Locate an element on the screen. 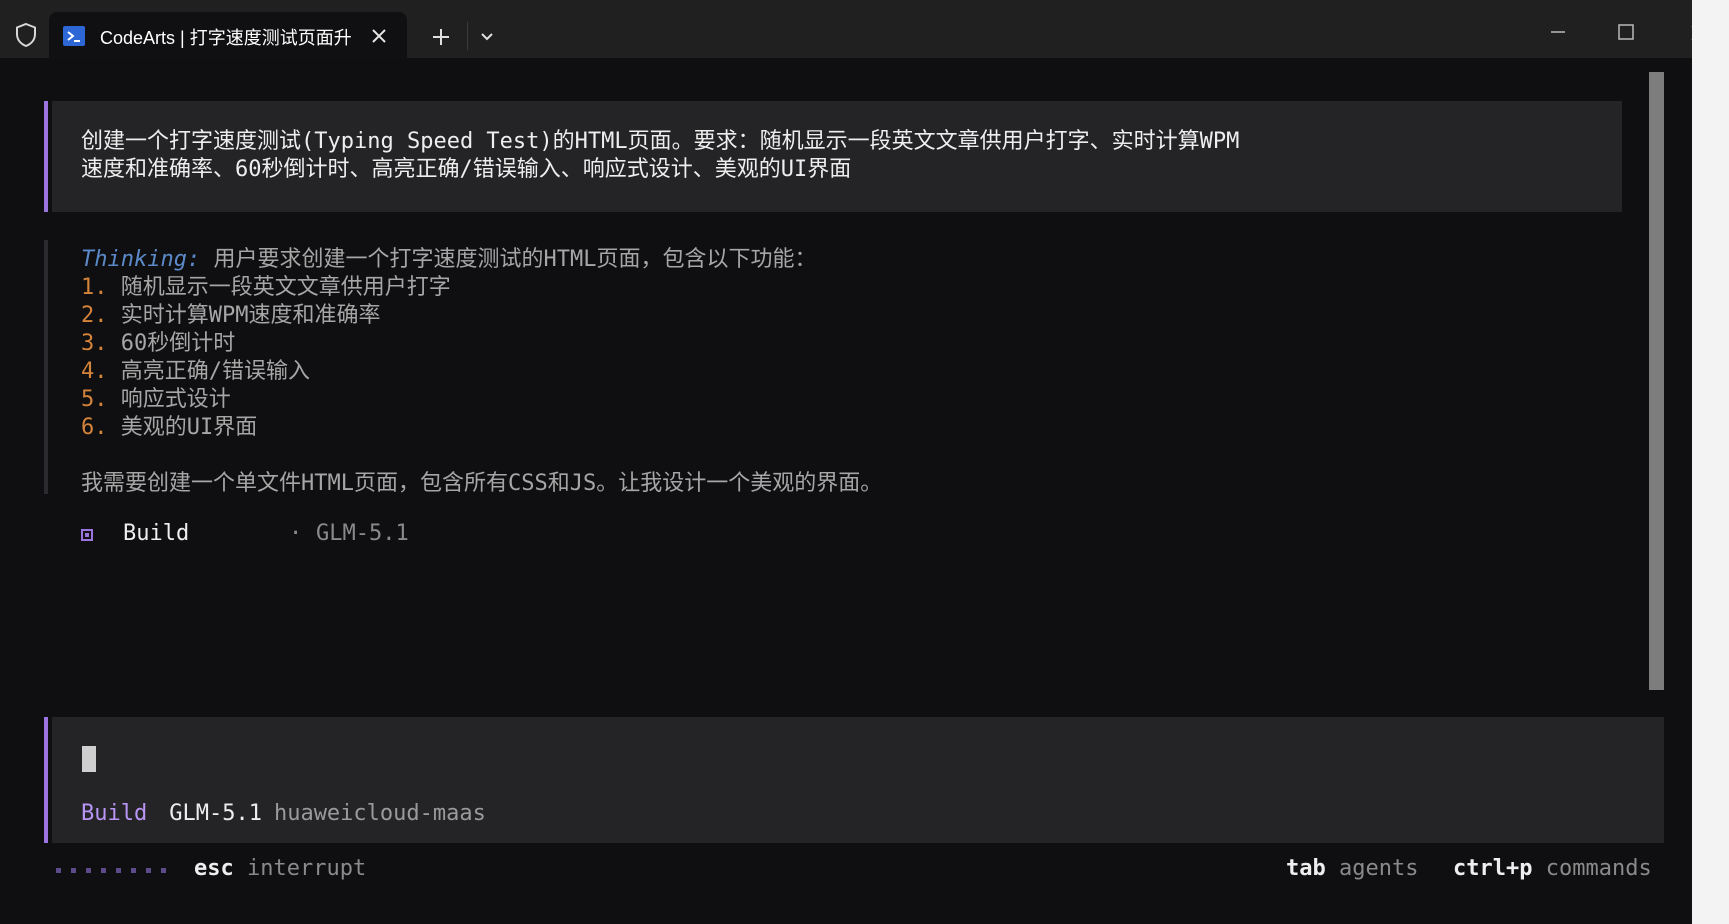 The height and width of the screenshot is (924, 1729). build-square-icon is located at coordinates (87, 535).